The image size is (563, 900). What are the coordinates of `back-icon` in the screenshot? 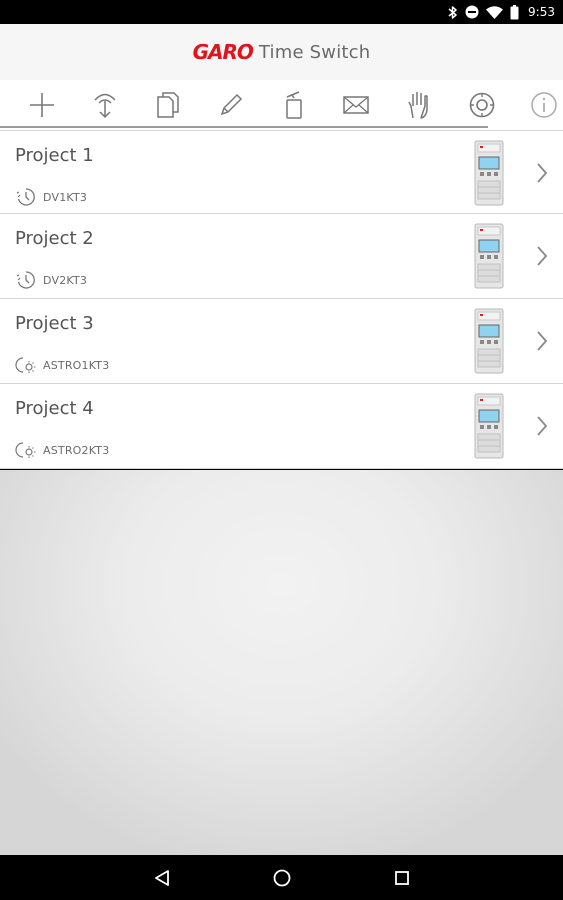 It's located at (162, 878).